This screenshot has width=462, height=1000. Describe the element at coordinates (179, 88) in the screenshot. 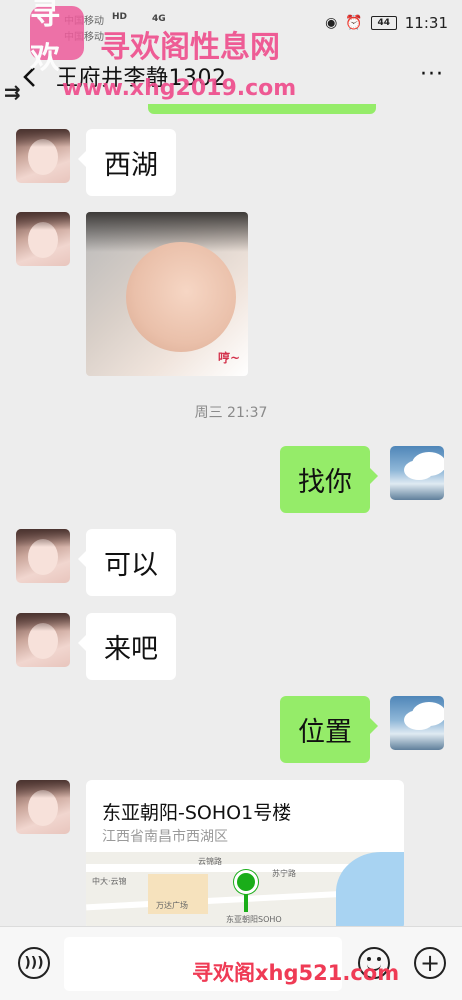

I see `watermark-url: www.xhg2019.com` at that location.